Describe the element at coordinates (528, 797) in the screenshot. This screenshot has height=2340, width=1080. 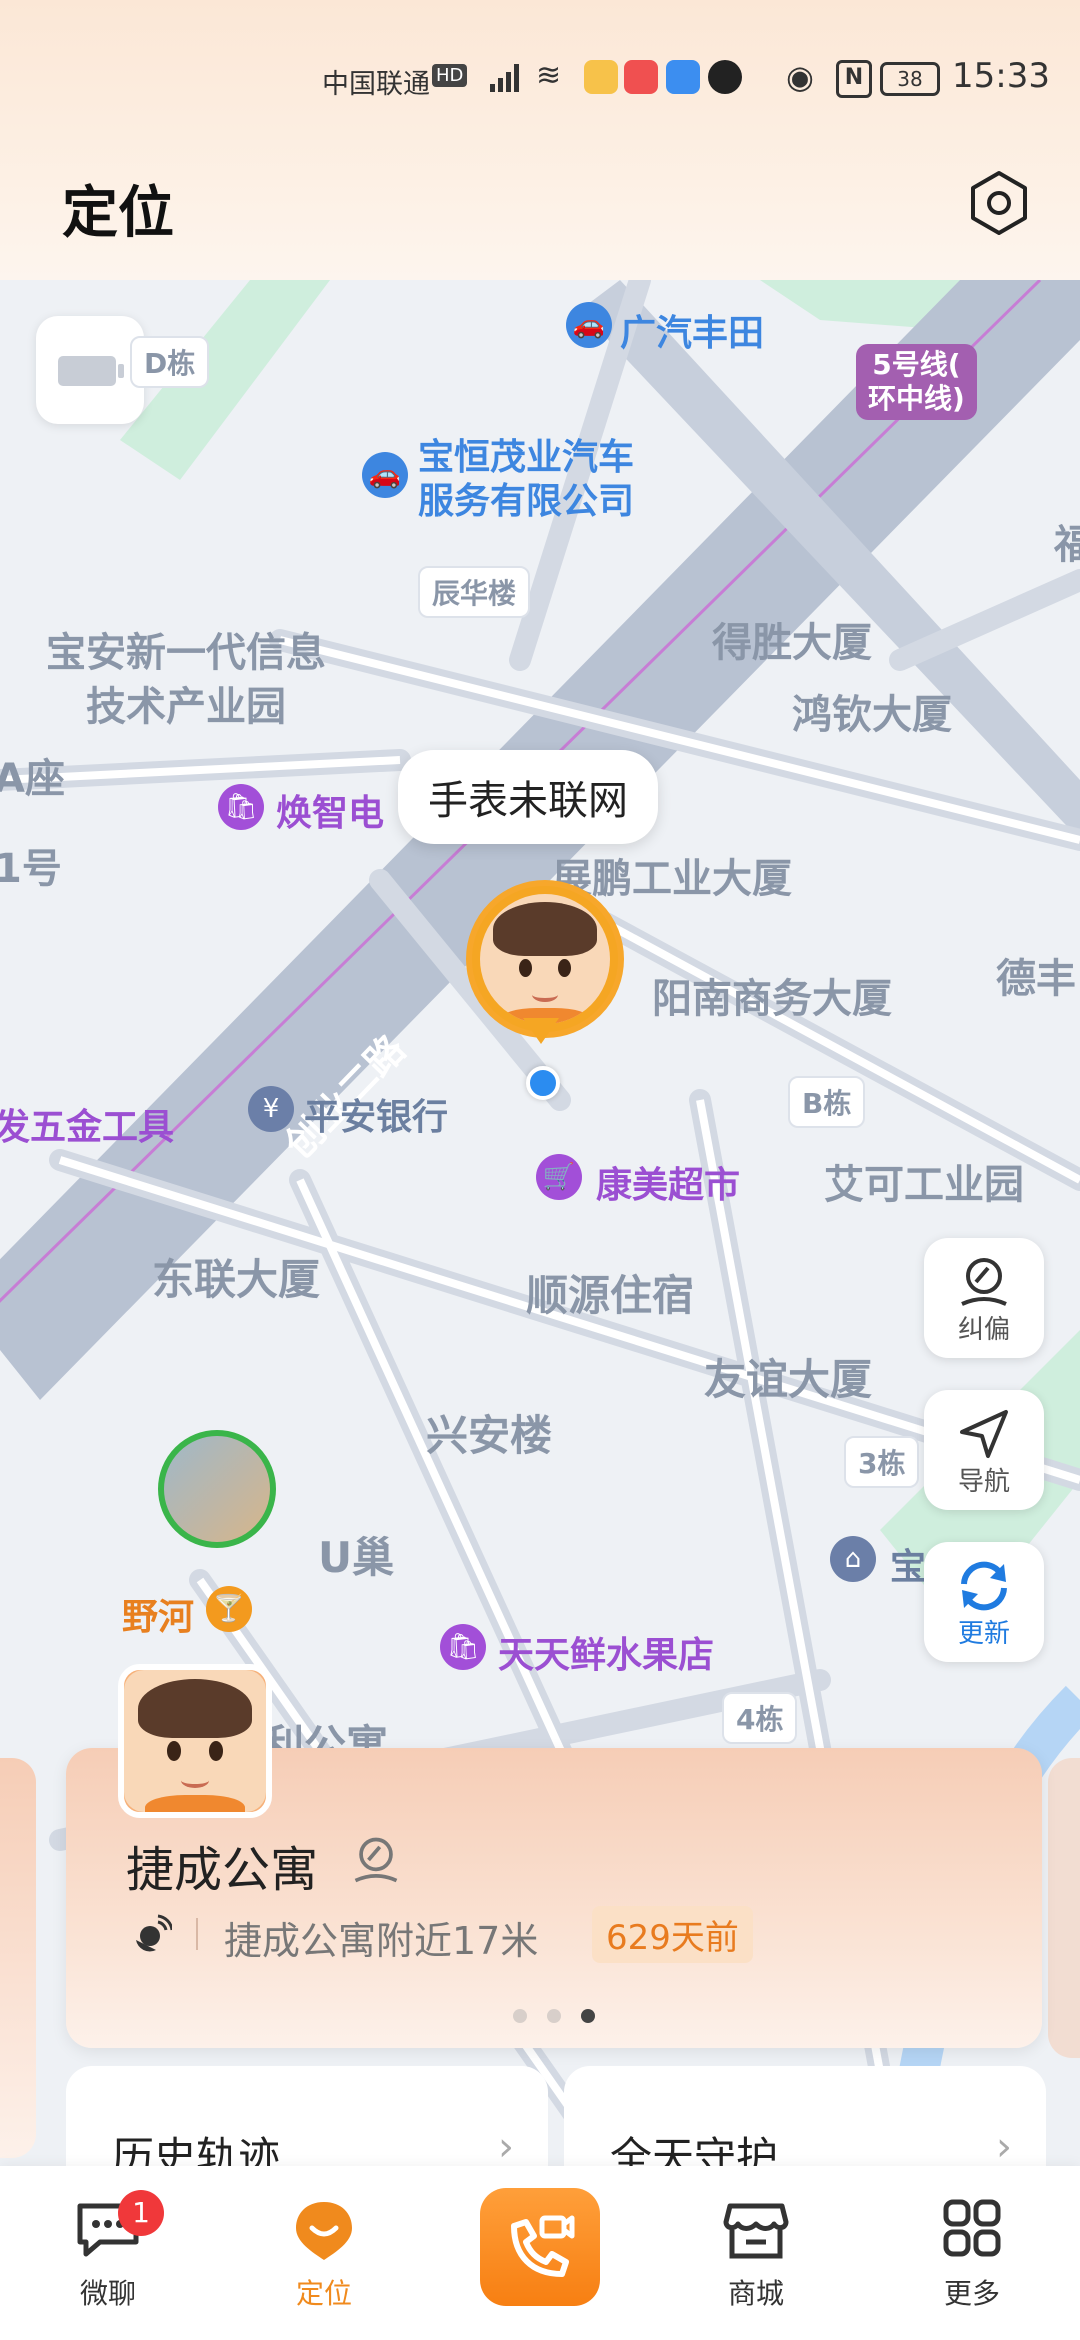
I see `watch-offline-bubble: 手表未联网` at that location.